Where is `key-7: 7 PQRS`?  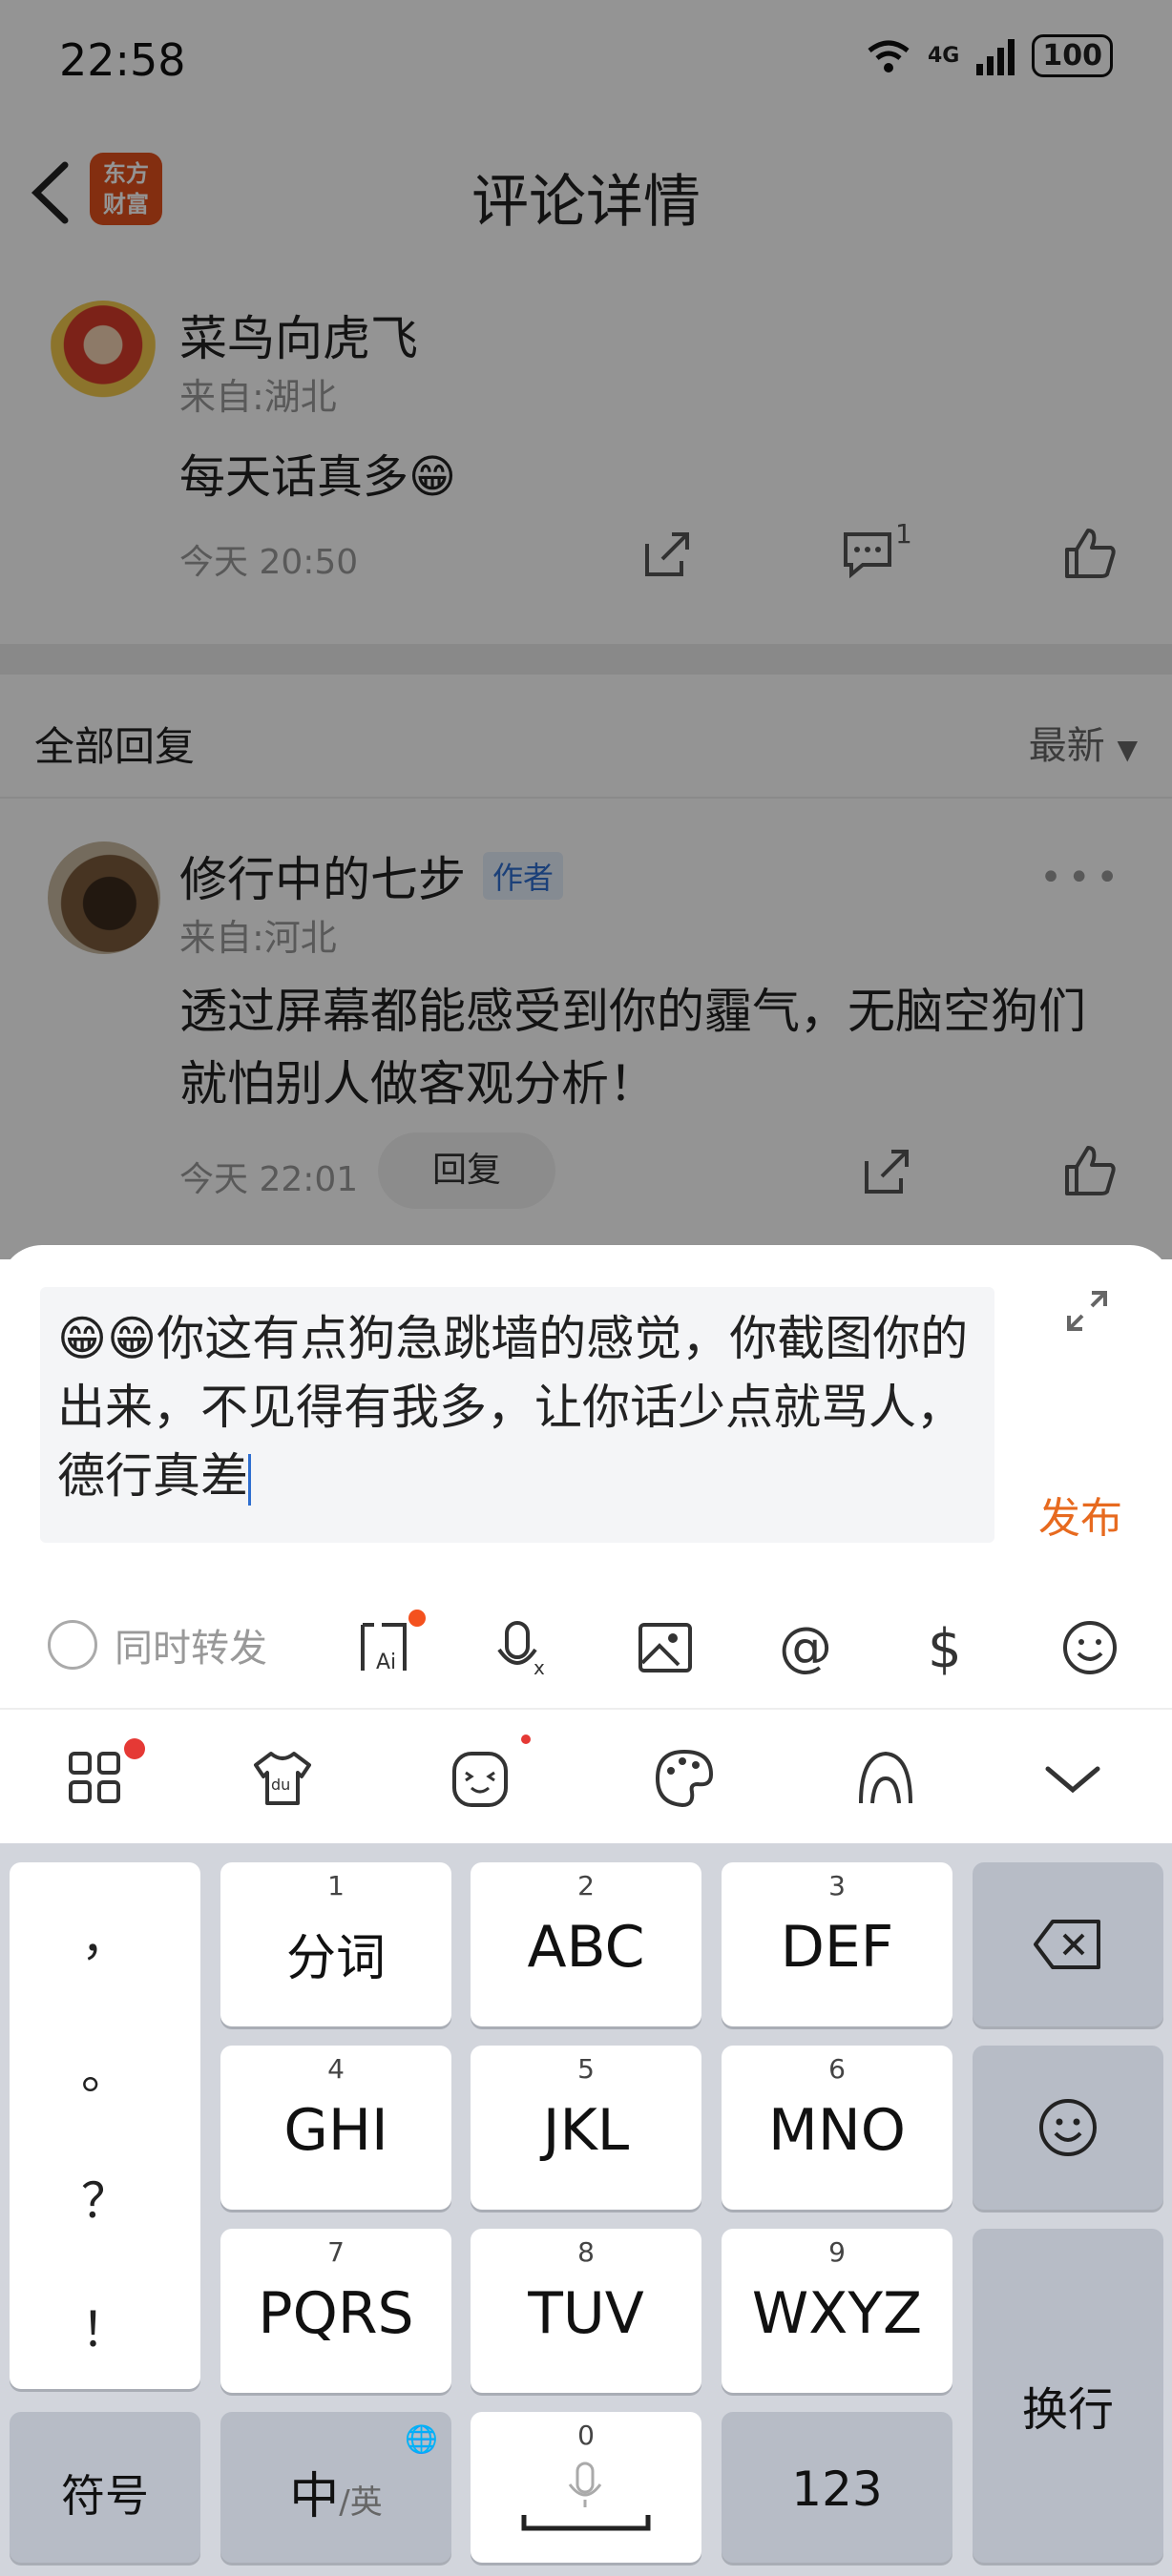
key-7: 7 PQRS is located at coordinates (335, 2311).